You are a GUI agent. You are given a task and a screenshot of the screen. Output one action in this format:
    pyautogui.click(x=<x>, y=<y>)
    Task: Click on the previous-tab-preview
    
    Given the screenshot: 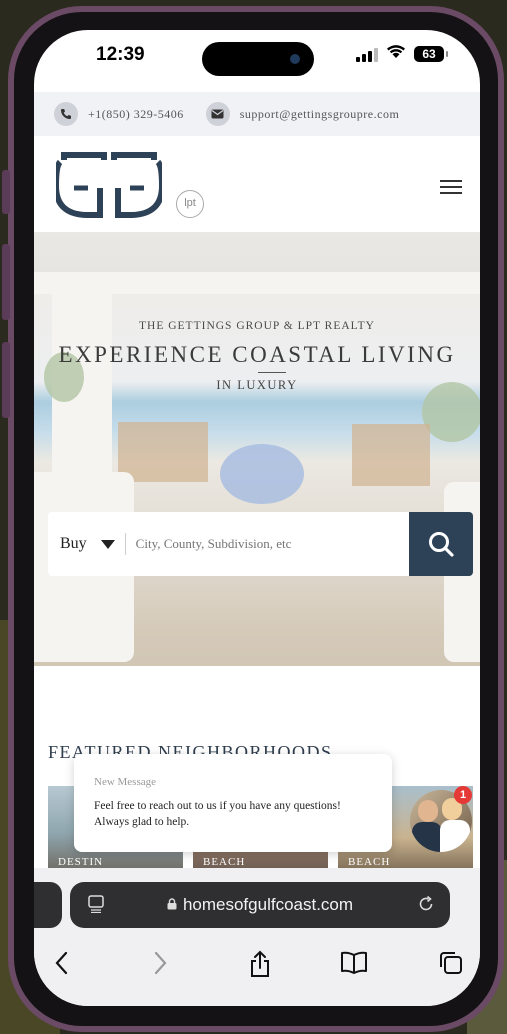 What is the action you would take?
    pyautogui.click(x=48, y=905)
    